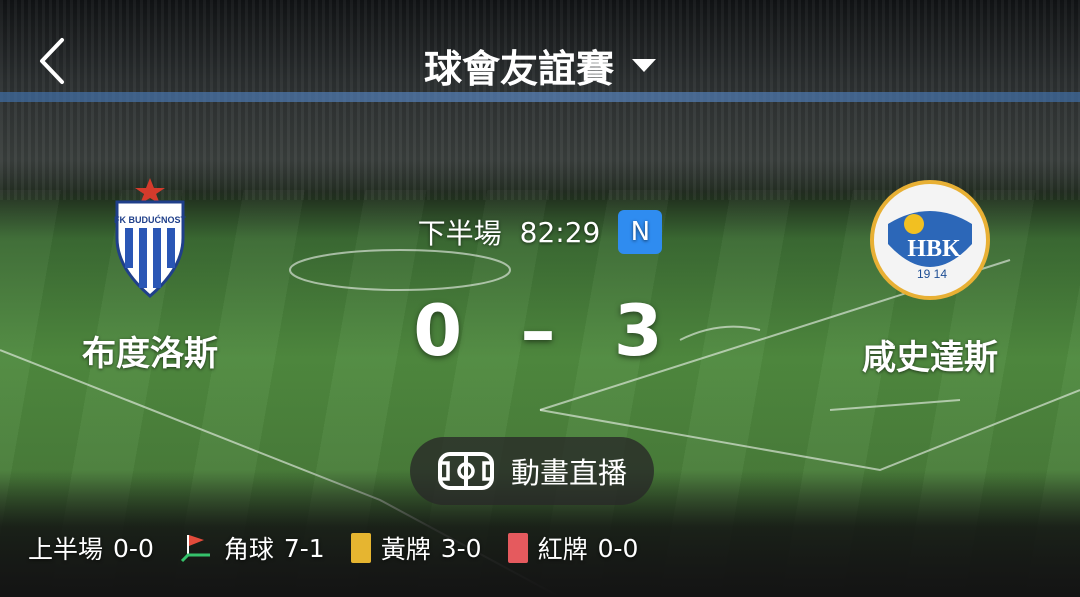 The width and height of the screenshot is (1080, 597). Describe the element at coordinates (66, 549) in the screenshot. I see `first-half-label: 上半場` at that location.